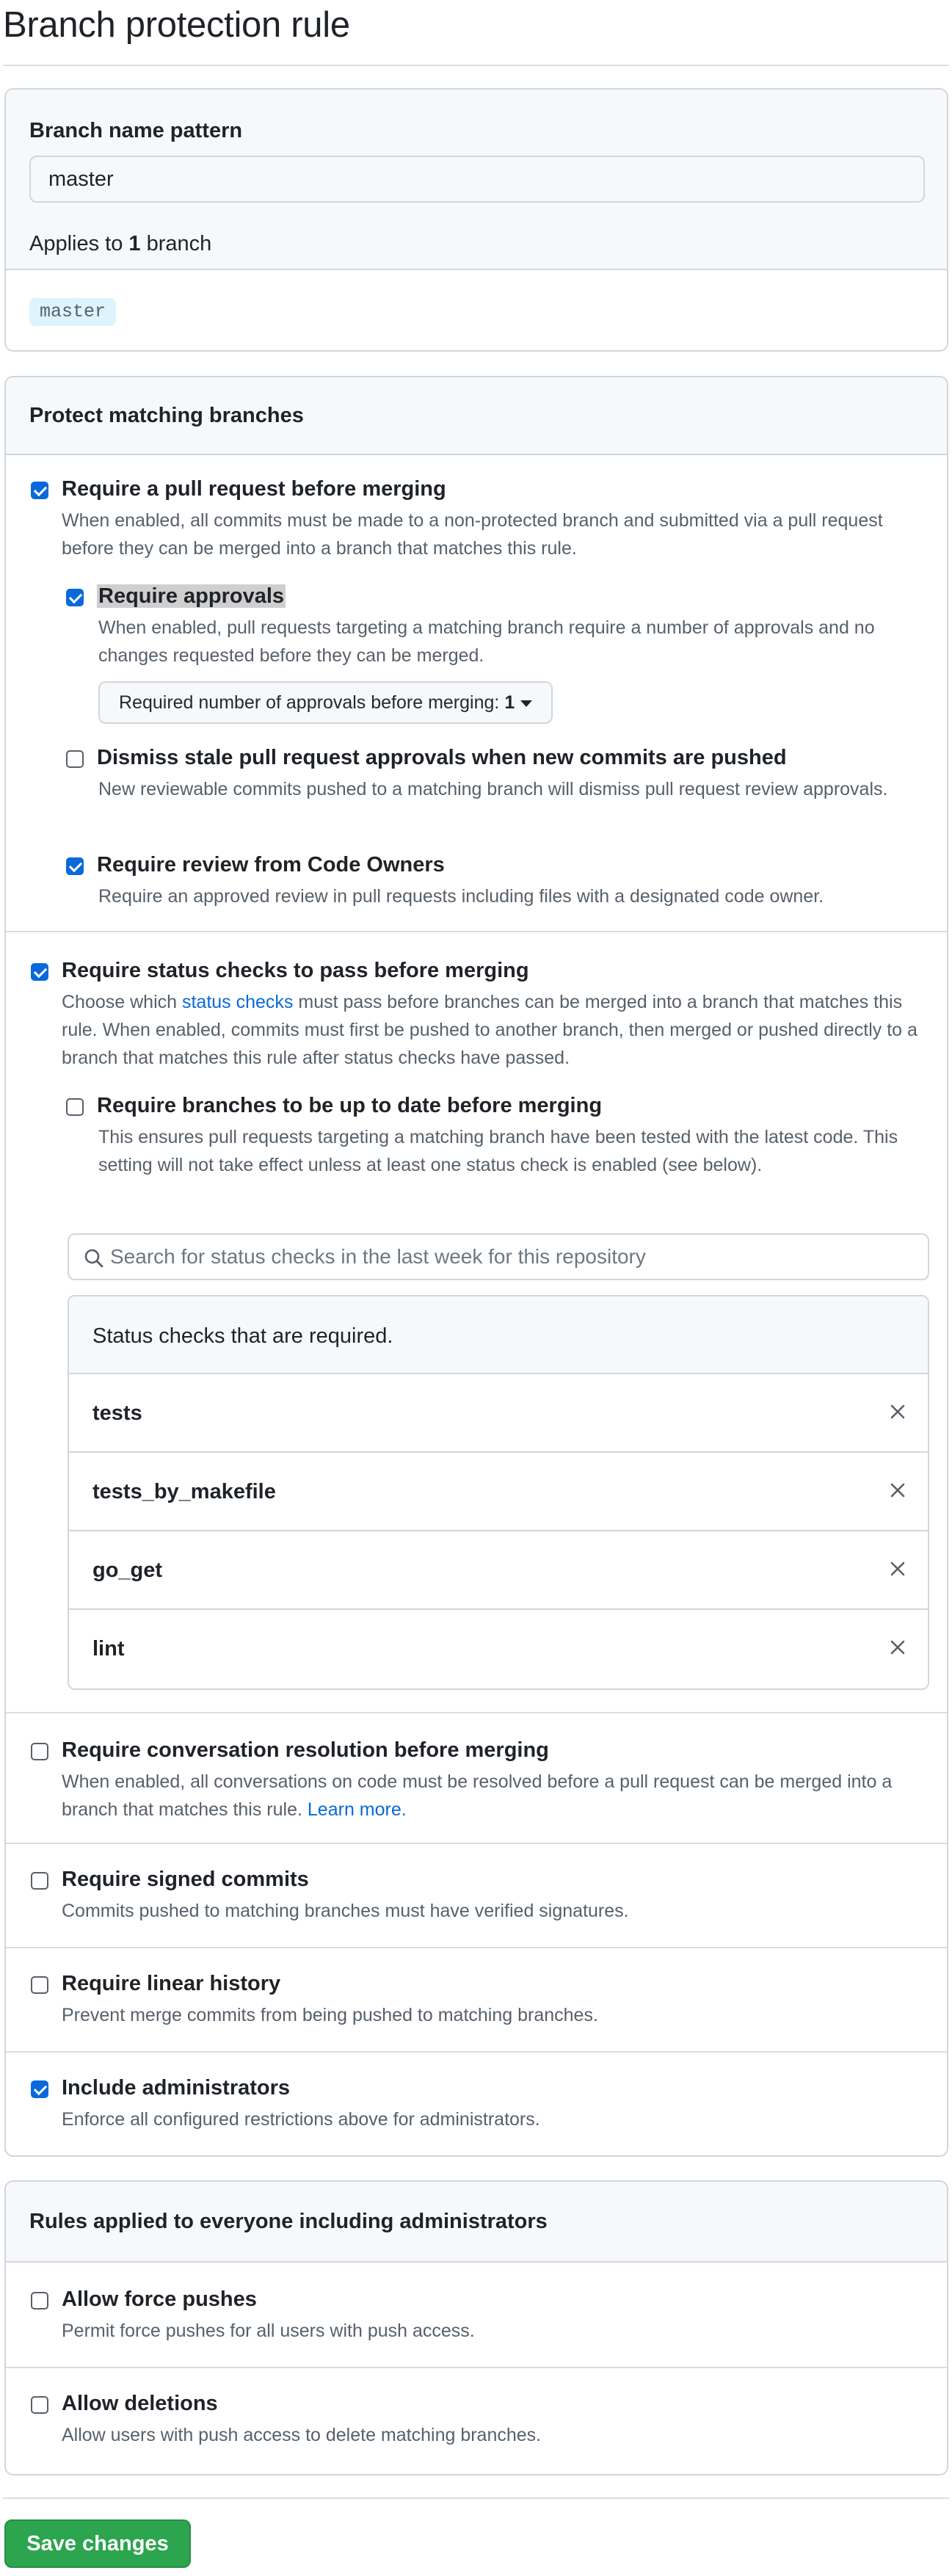 The image size is (952, 2576). I want to click on check-name: tests_by_makefile, so click(184, 1492).